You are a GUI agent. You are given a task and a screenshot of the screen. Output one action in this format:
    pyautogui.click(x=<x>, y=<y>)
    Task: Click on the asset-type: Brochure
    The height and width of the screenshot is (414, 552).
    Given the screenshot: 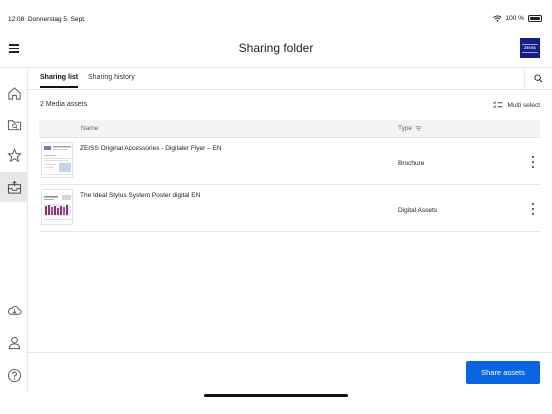 What is the action you would take?
    pyautogui.click(x=411, y=163)
    